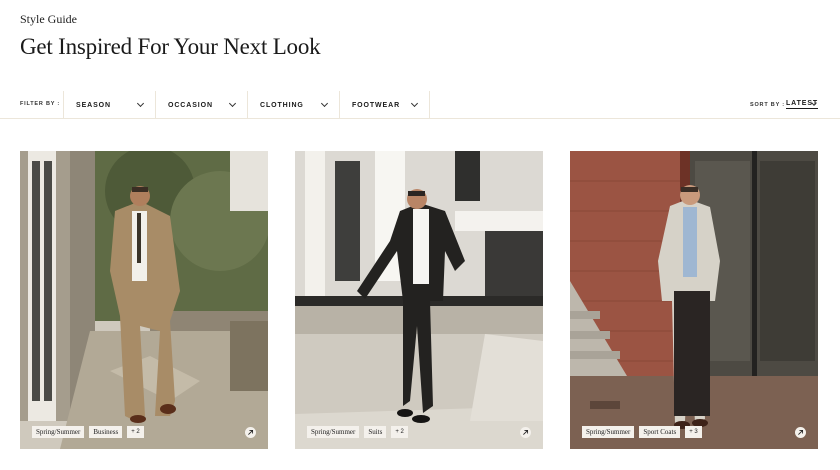  What do you see at coordinates (190, 105) in the screenshot?
I see `filter-occasion-label: OCCASION` at bounding box center [190, 105].